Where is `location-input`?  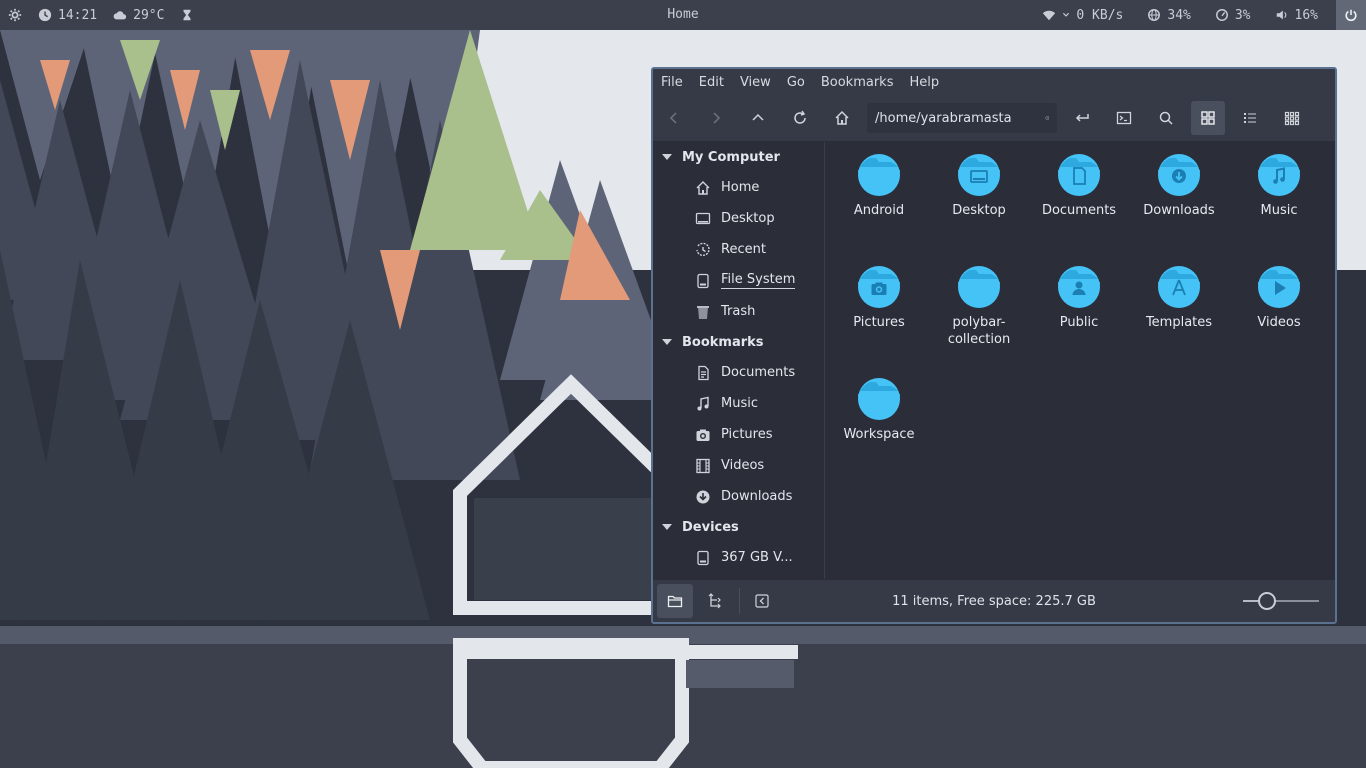 location-input is located at coordinates (960, 118).